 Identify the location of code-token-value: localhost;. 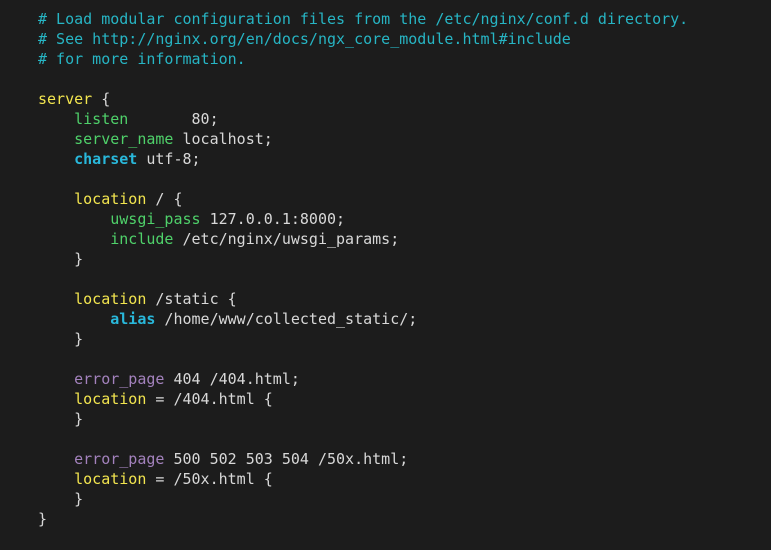
(223, 139).